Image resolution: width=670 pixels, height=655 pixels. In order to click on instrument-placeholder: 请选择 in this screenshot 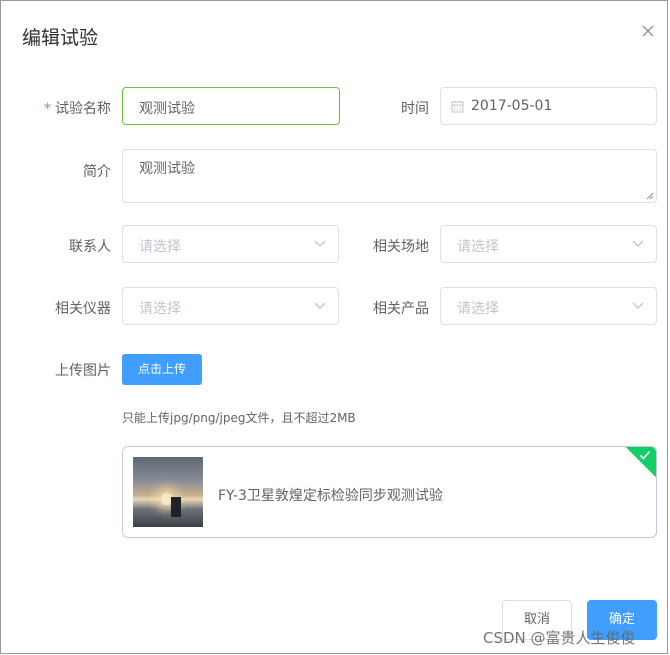, I will do `click(160, 309)`.